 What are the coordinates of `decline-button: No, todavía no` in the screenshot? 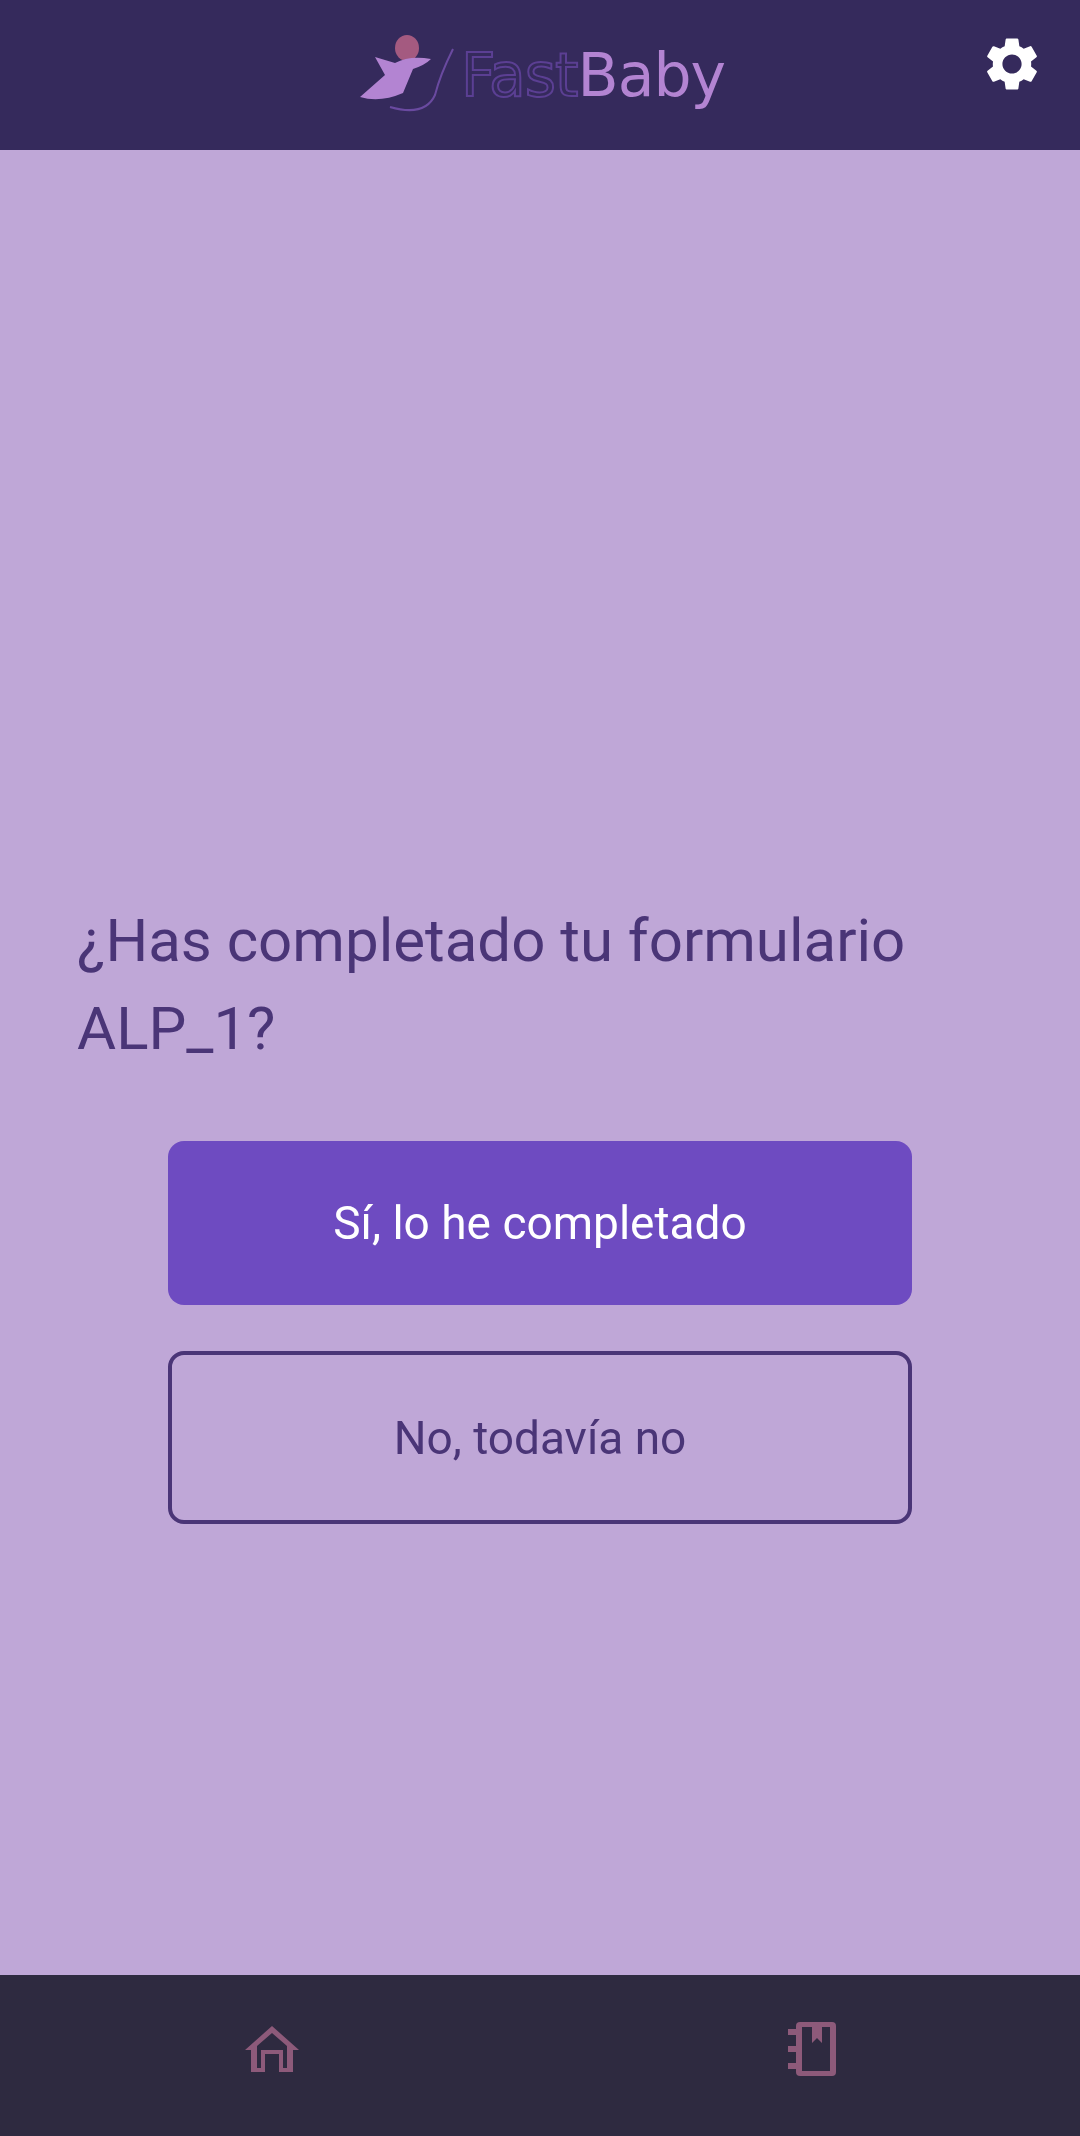 It's located at (540, 1437).